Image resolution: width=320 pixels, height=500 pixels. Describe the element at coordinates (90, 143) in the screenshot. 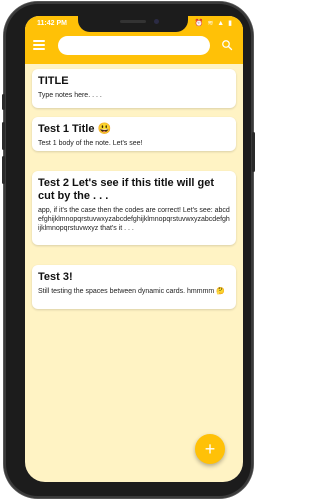

I see `note-body: Test 1 body of the note. Let's see!` at that location.